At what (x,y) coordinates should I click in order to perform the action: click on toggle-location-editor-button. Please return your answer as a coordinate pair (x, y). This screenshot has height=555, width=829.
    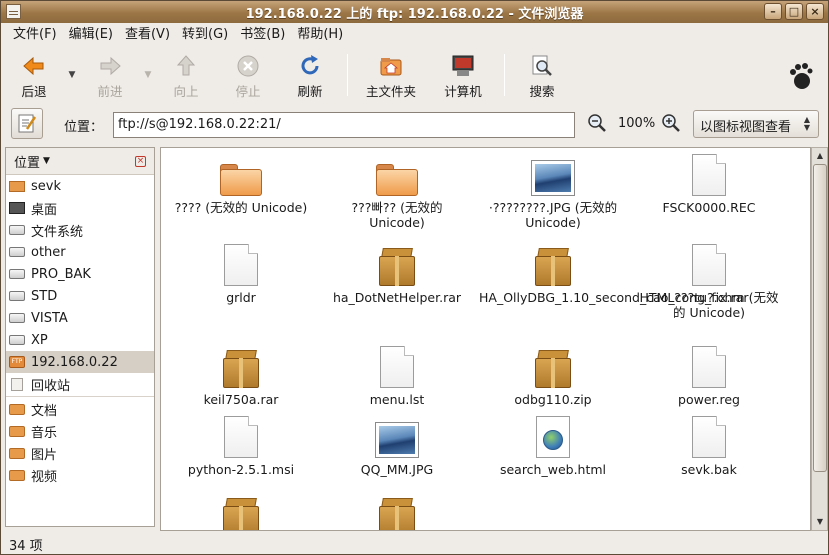
    Looking at the image, I should click on (27, 123).